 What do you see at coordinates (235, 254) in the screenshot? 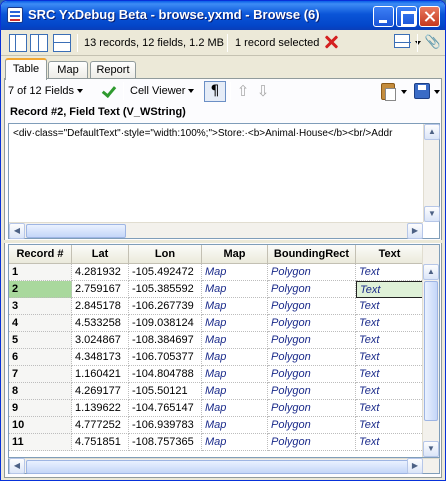
I see `column-header-map: Map` at bounding box center [235, 254].